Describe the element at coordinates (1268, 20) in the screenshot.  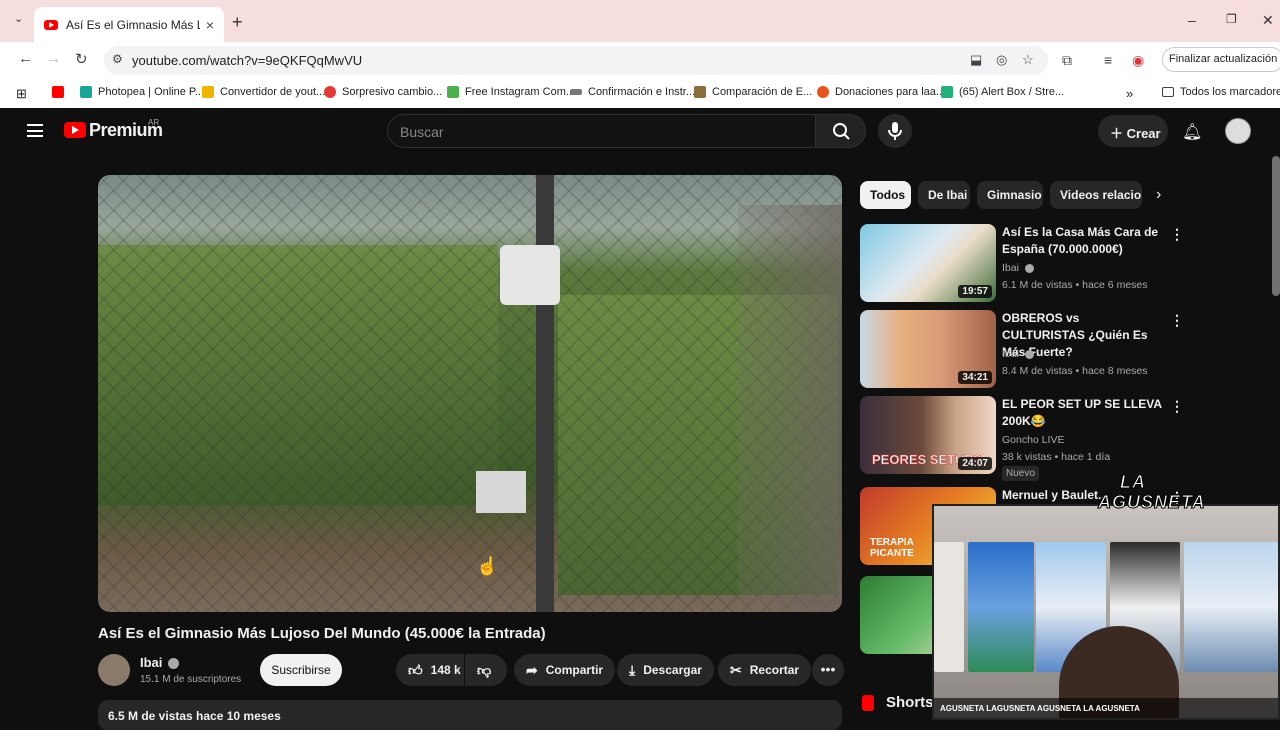
I see `close-window-icon: ✕` at that location.